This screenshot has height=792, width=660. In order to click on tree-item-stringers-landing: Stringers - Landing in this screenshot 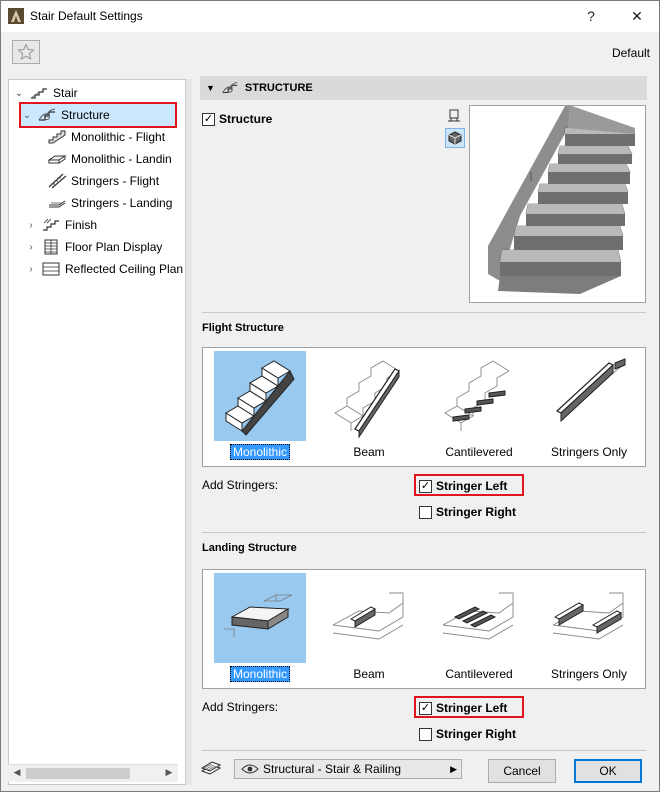, I will do `click(109, 203)`.